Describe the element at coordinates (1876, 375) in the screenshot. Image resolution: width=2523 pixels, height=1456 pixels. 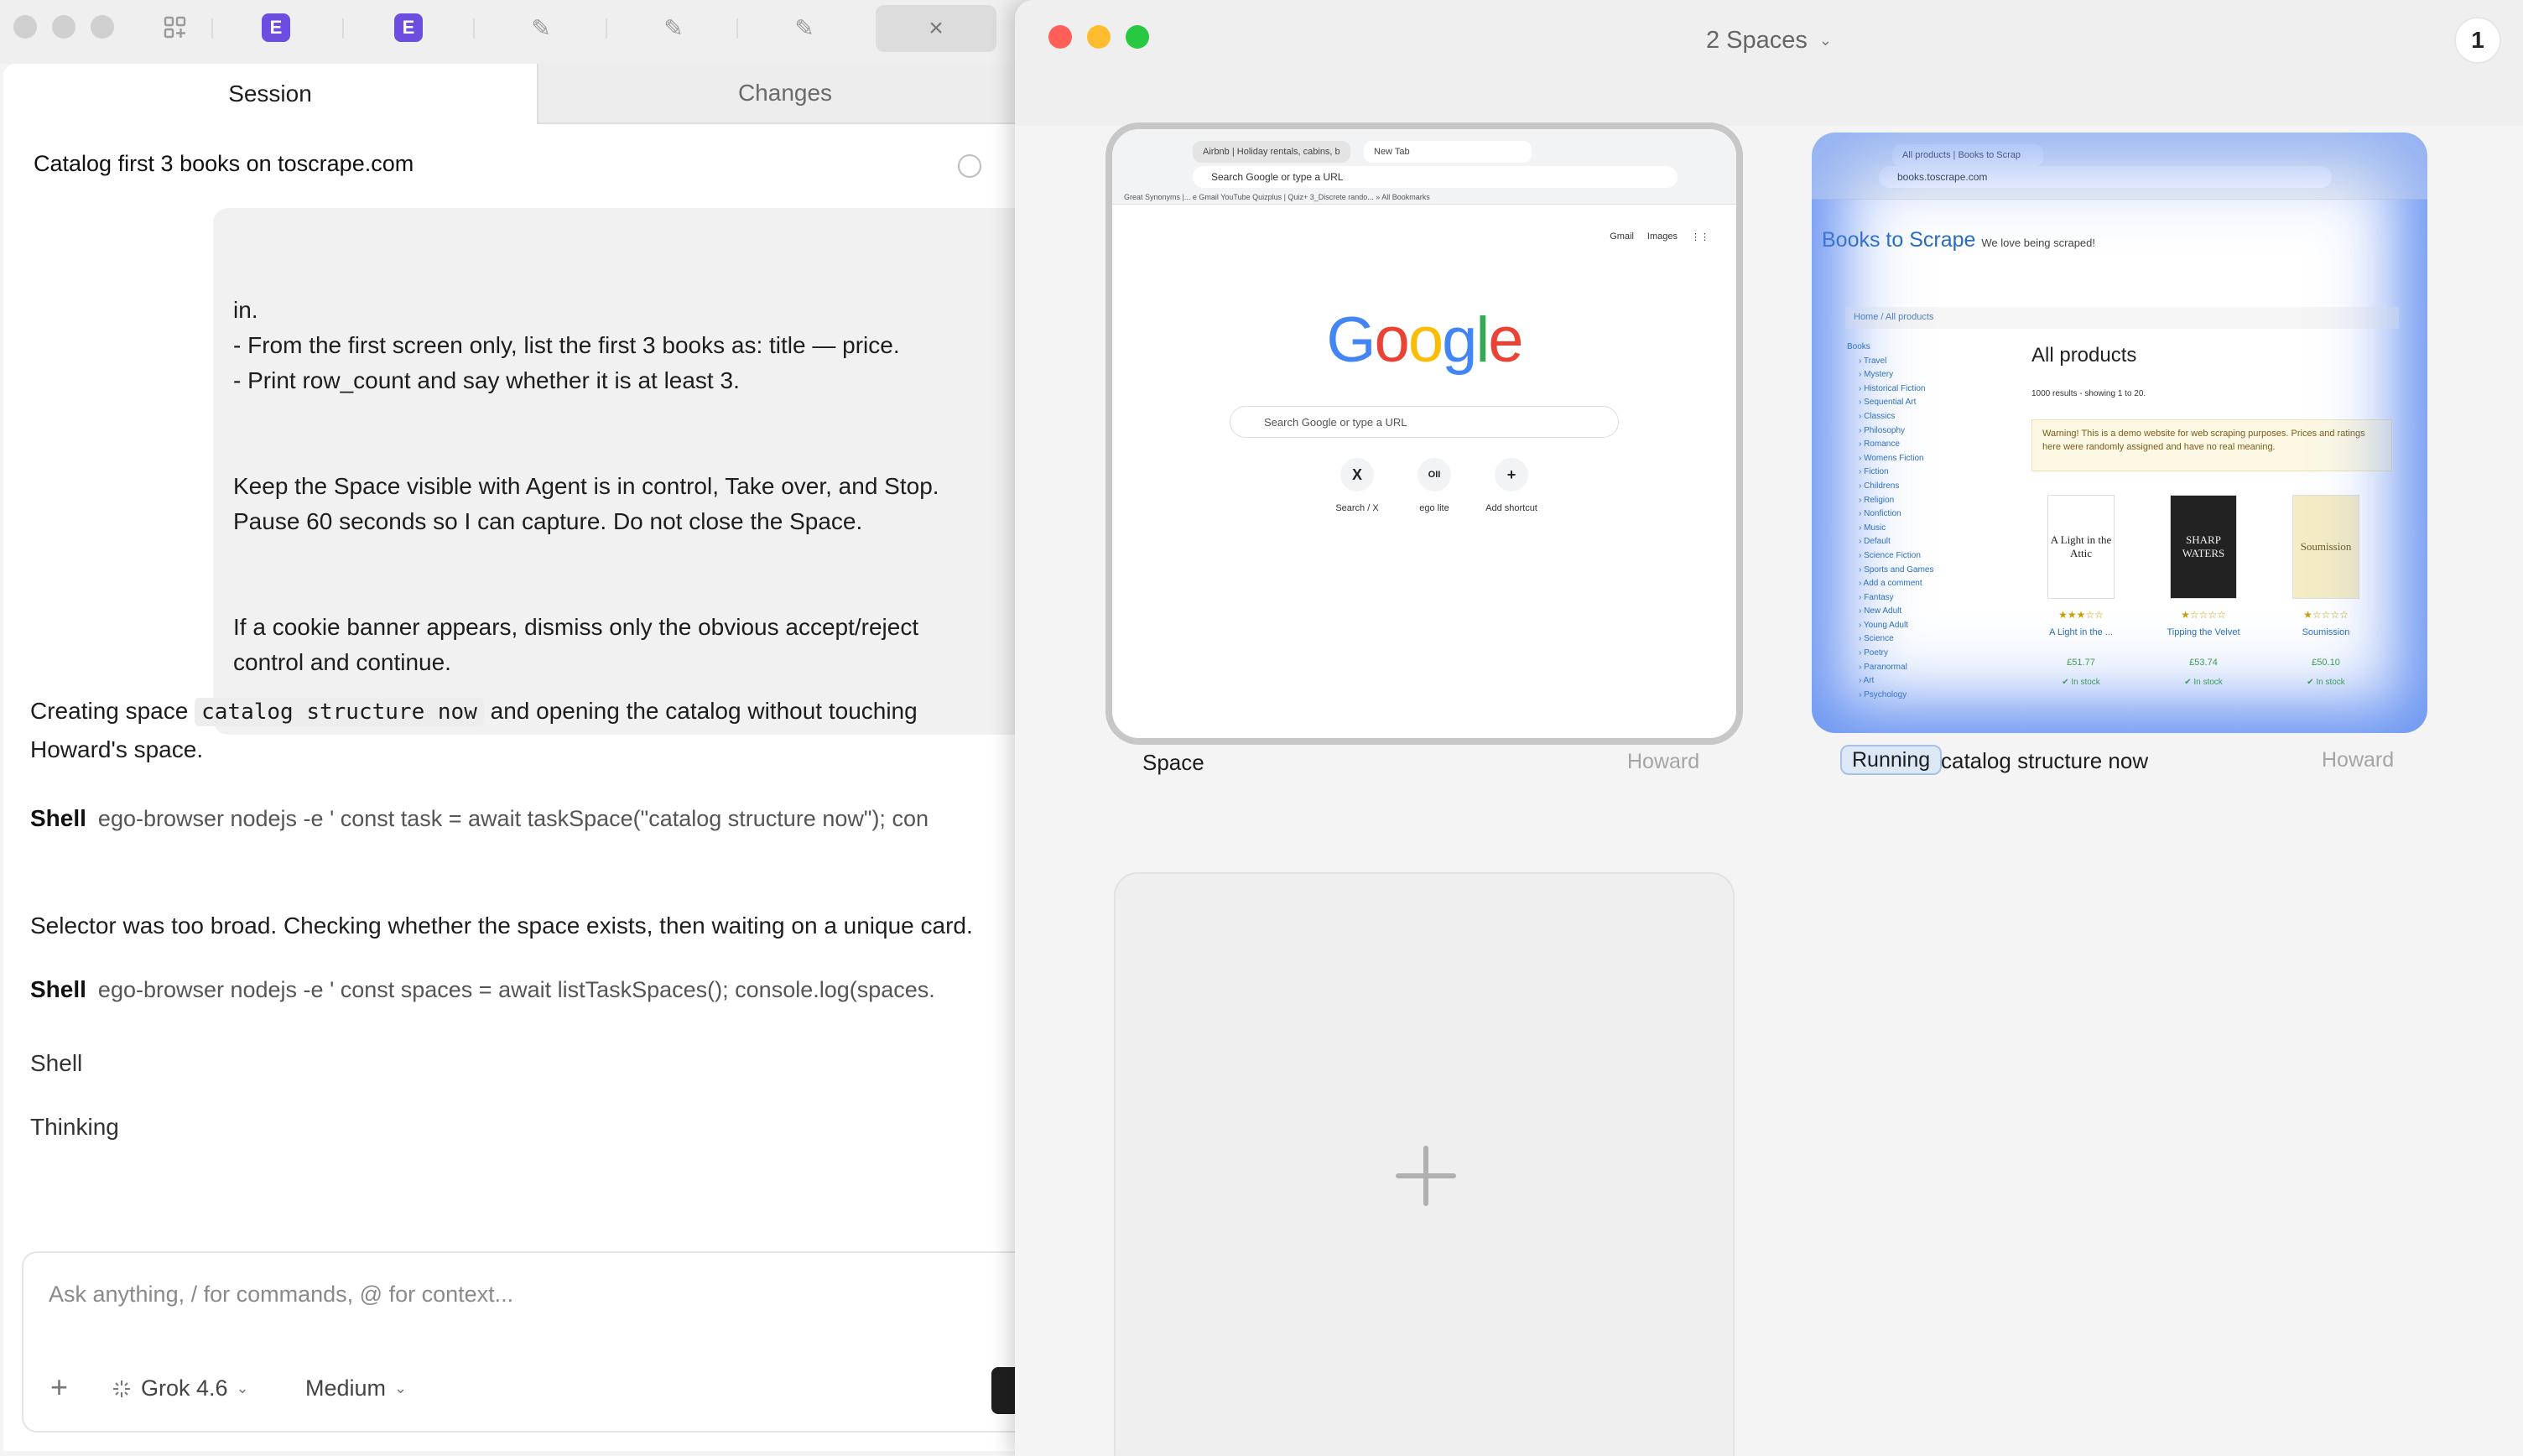
I see `category-item: › Mystery` at that location.